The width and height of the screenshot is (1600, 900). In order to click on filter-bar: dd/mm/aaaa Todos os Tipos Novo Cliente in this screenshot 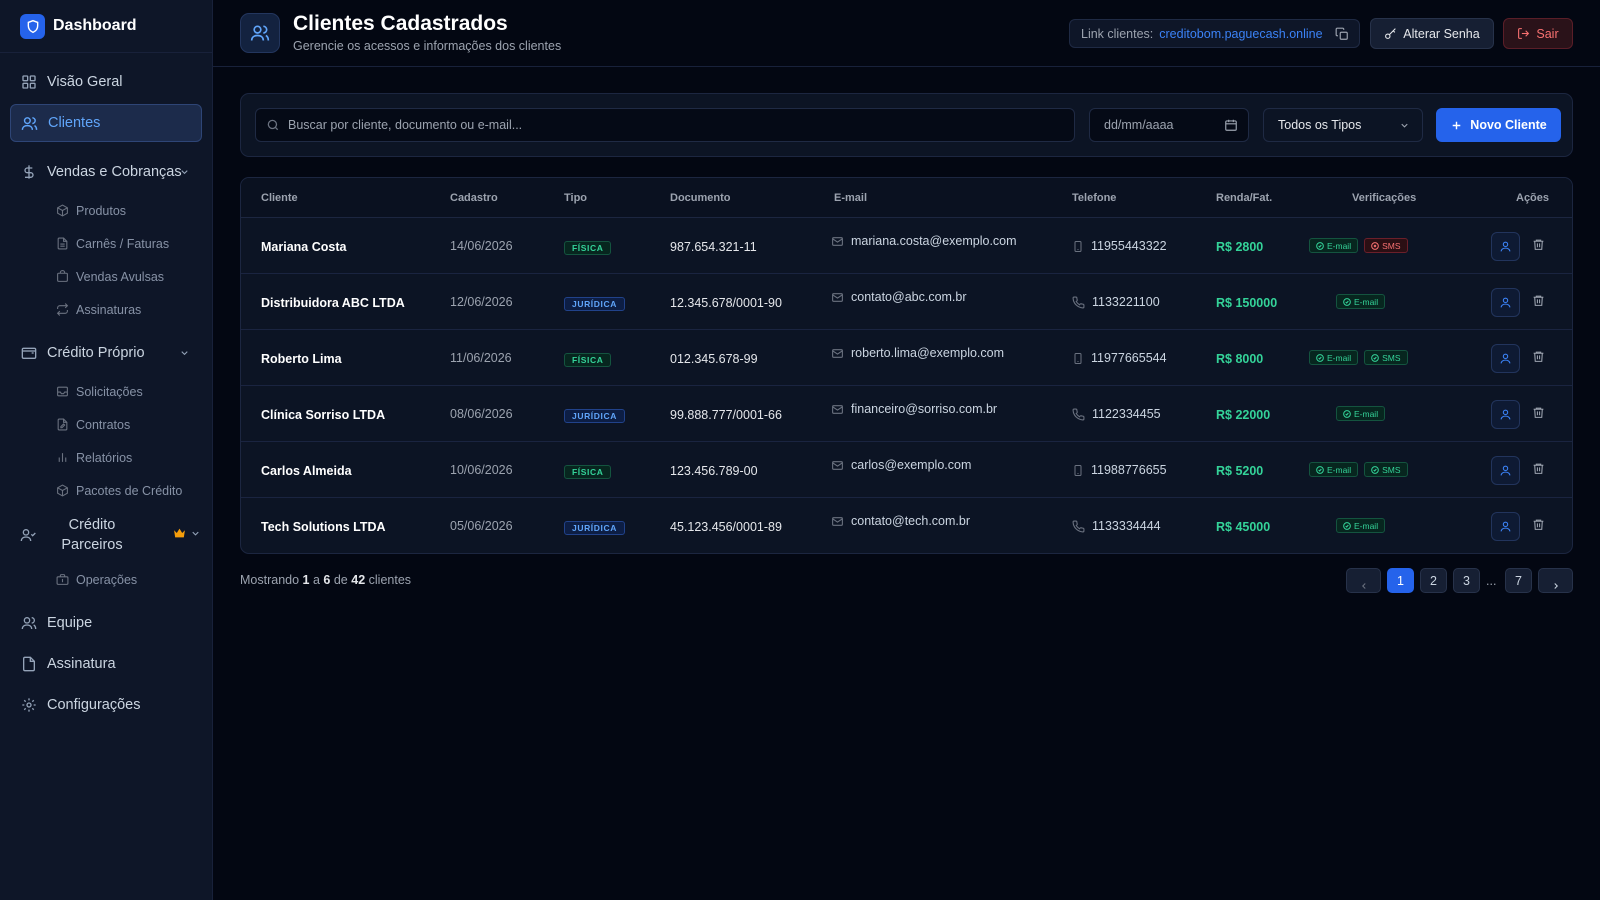, I will do `click(906, 125)`.